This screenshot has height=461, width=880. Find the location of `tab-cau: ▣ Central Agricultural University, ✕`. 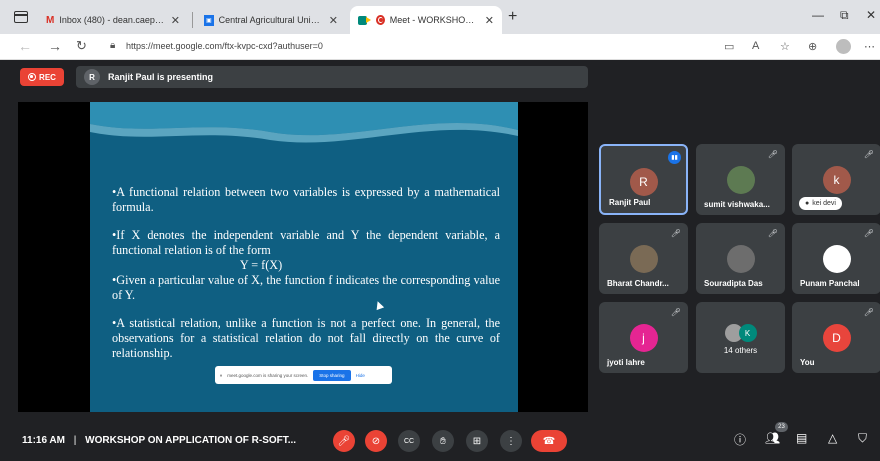

tab-cau: ▣ Central Agricultural University, ✕ is located at coordinates (271, 20).